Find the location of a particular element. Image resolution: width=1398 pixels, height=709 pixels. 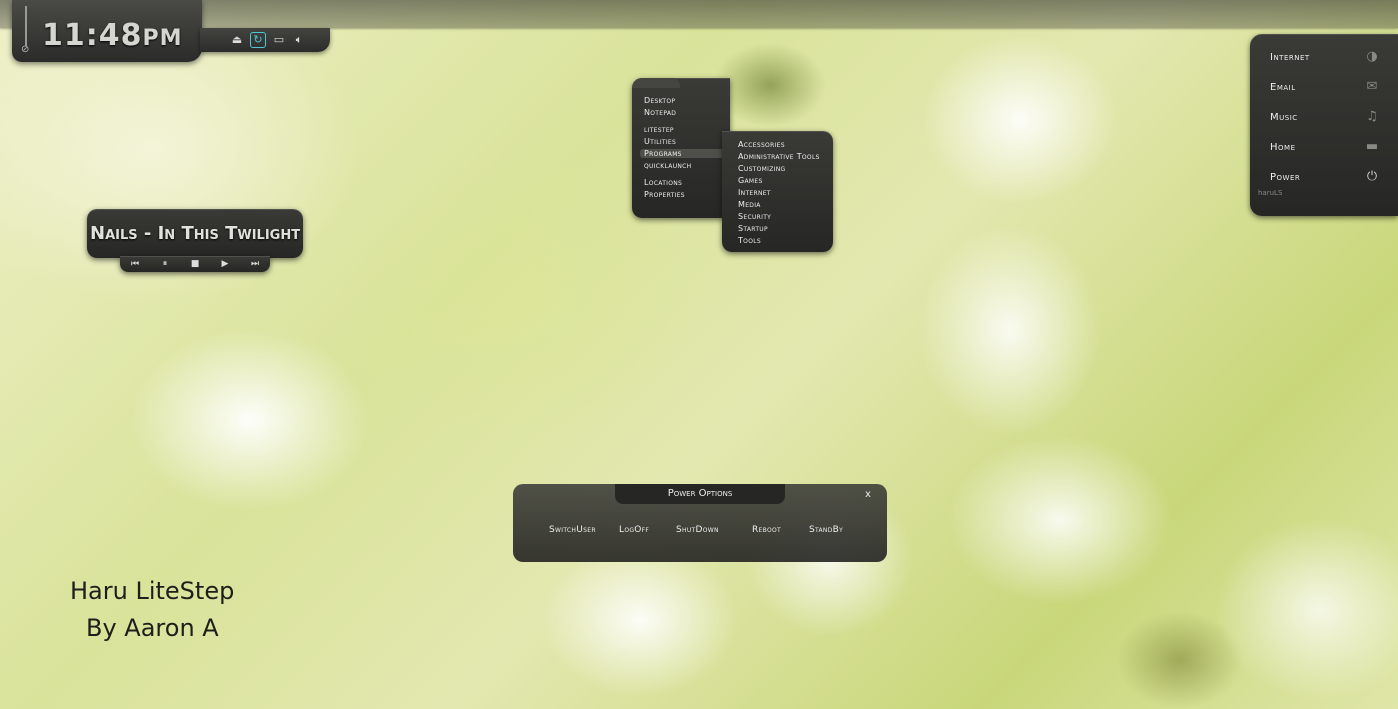

clock-panel: ⊘ 11:48PM is located at coordinates (107, 31).